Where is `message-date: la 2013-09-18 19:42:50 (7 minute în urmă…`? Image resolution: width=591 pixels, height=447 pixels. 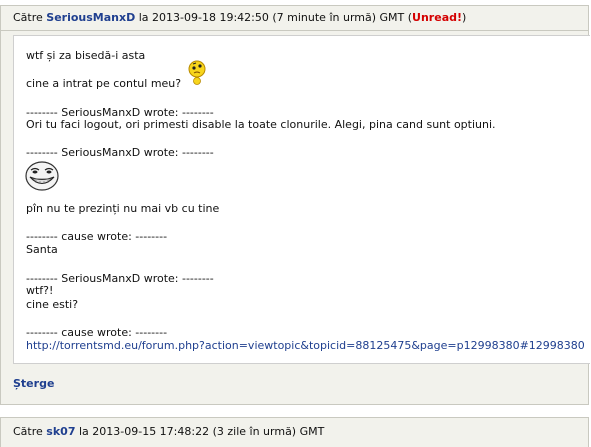 message-date: la 2013-09-18 19:42:50 (7 minute în urmă… is located at coordinates (271, 17).